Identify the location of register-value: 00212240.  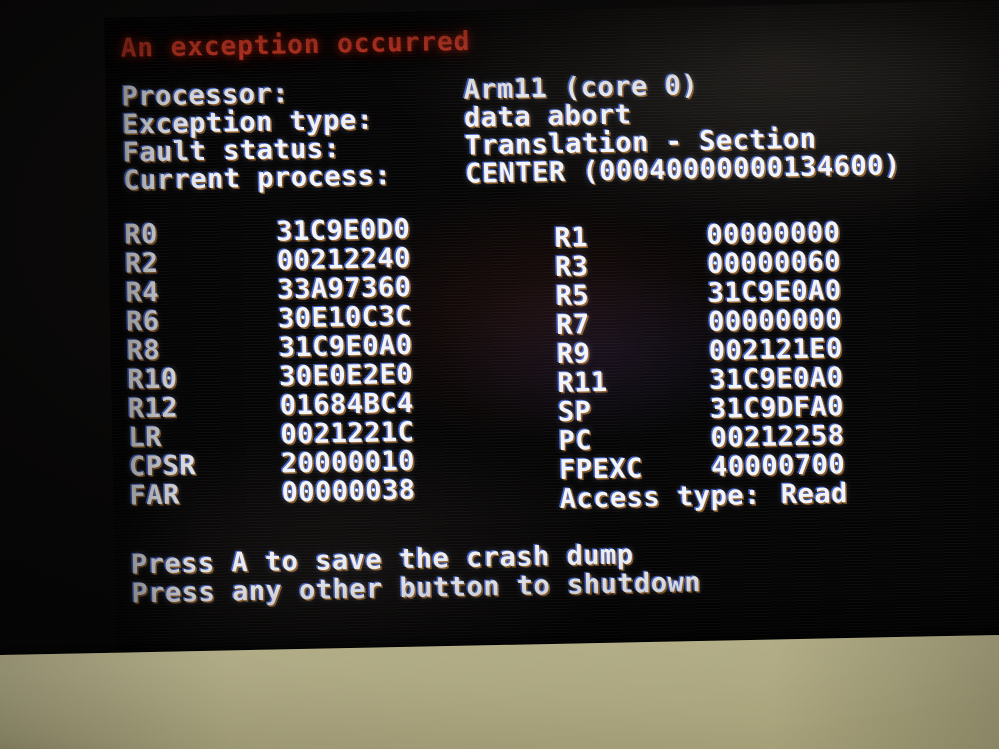
(344, 259).